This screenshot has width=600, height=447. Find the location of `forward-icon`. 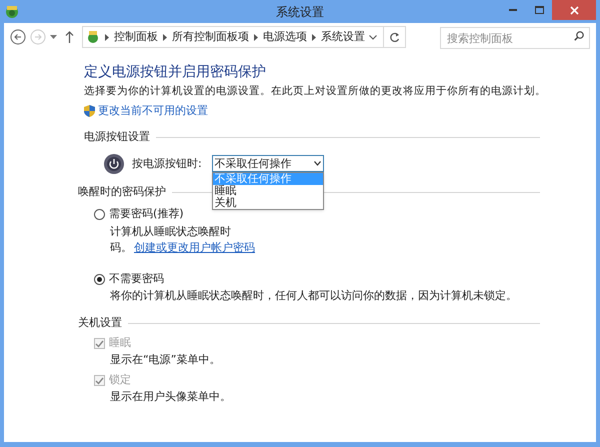

forward-icon is located at coordinates (38, 37).